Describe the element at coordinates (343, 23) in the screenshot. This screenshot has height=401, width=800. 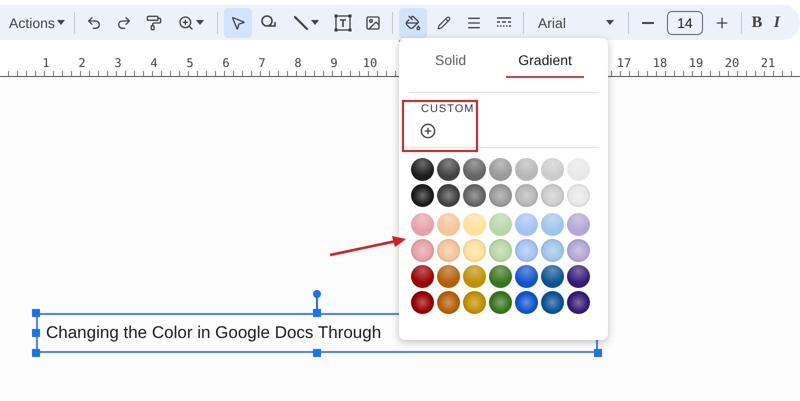
I see `text-box-icon` at that location.